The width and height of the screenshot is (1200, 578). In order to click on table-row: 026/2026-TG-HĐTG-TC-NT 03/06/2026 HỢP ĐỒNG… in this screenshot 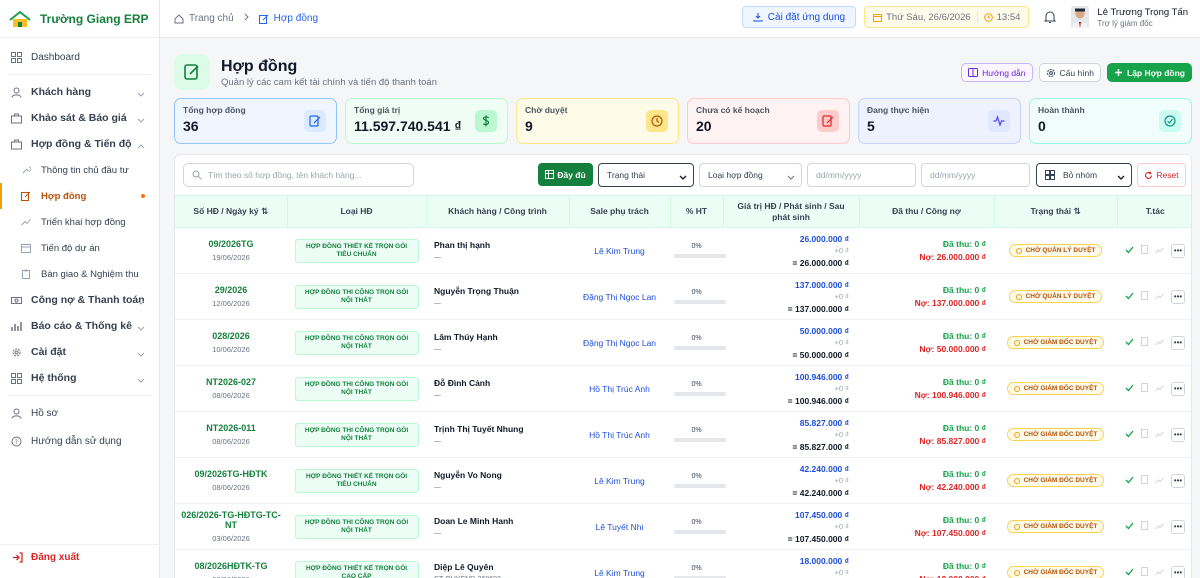, I will do `click(683, 526)`.